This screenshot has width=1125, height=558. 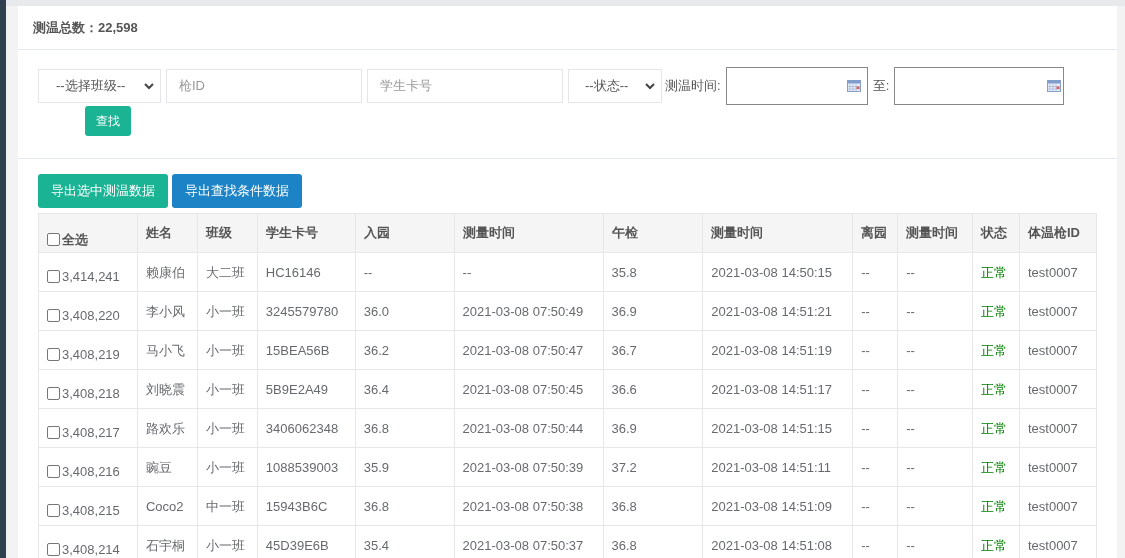 I want to click on class-dropdown: --选择班级--, so click(x=99, y=86).